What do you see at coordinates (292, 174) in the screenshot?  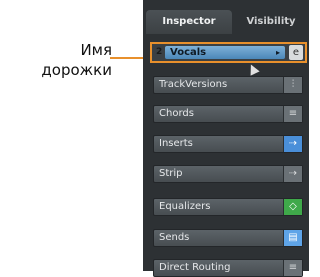 I see `strip-icon: ⇢` at bounding box center [292, 174].